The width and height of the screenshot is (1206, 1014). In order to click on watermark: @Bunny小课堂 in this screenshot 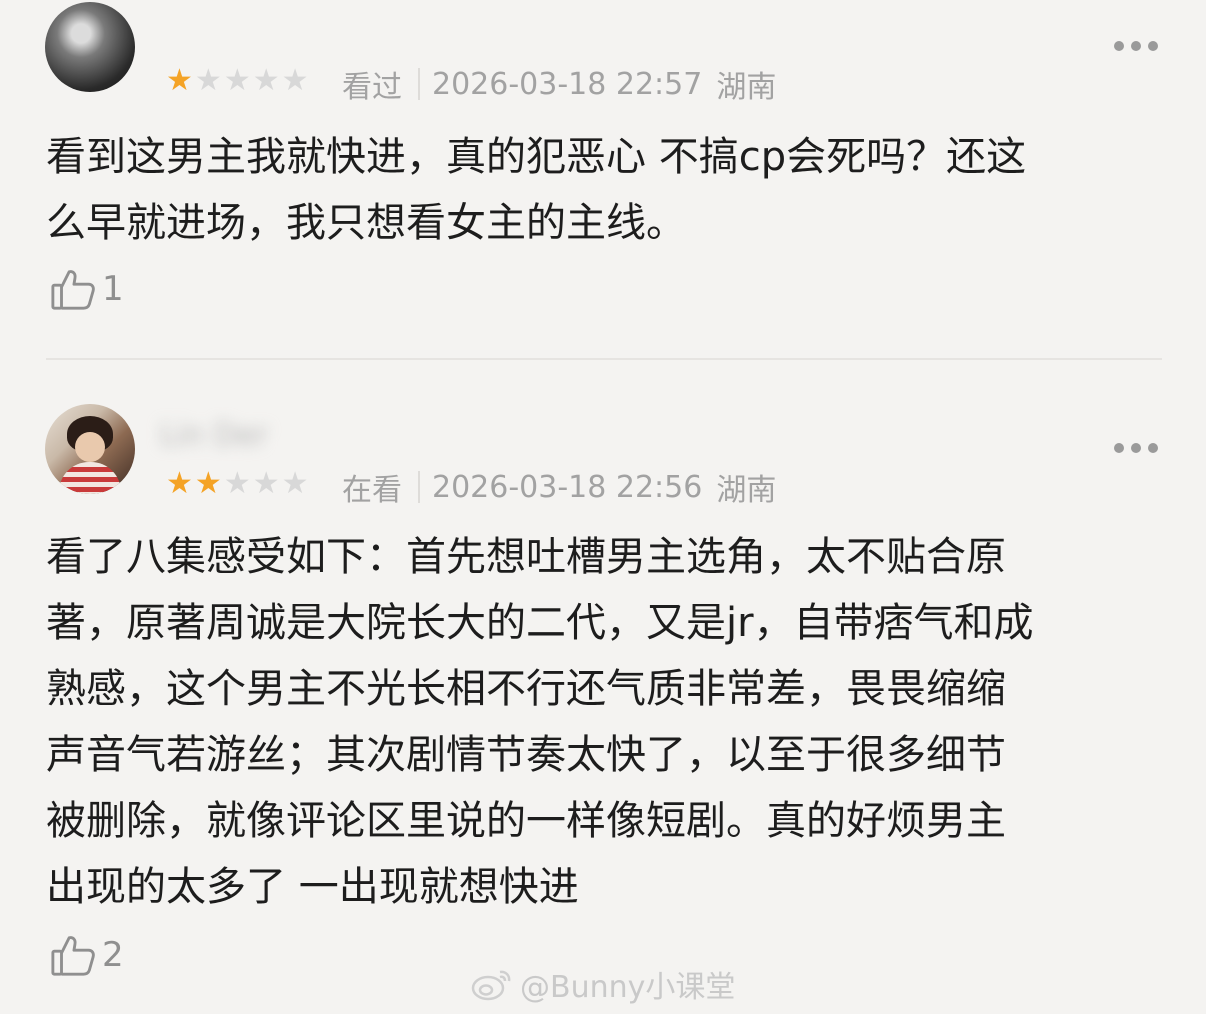, I will do `click(602, 984)`.